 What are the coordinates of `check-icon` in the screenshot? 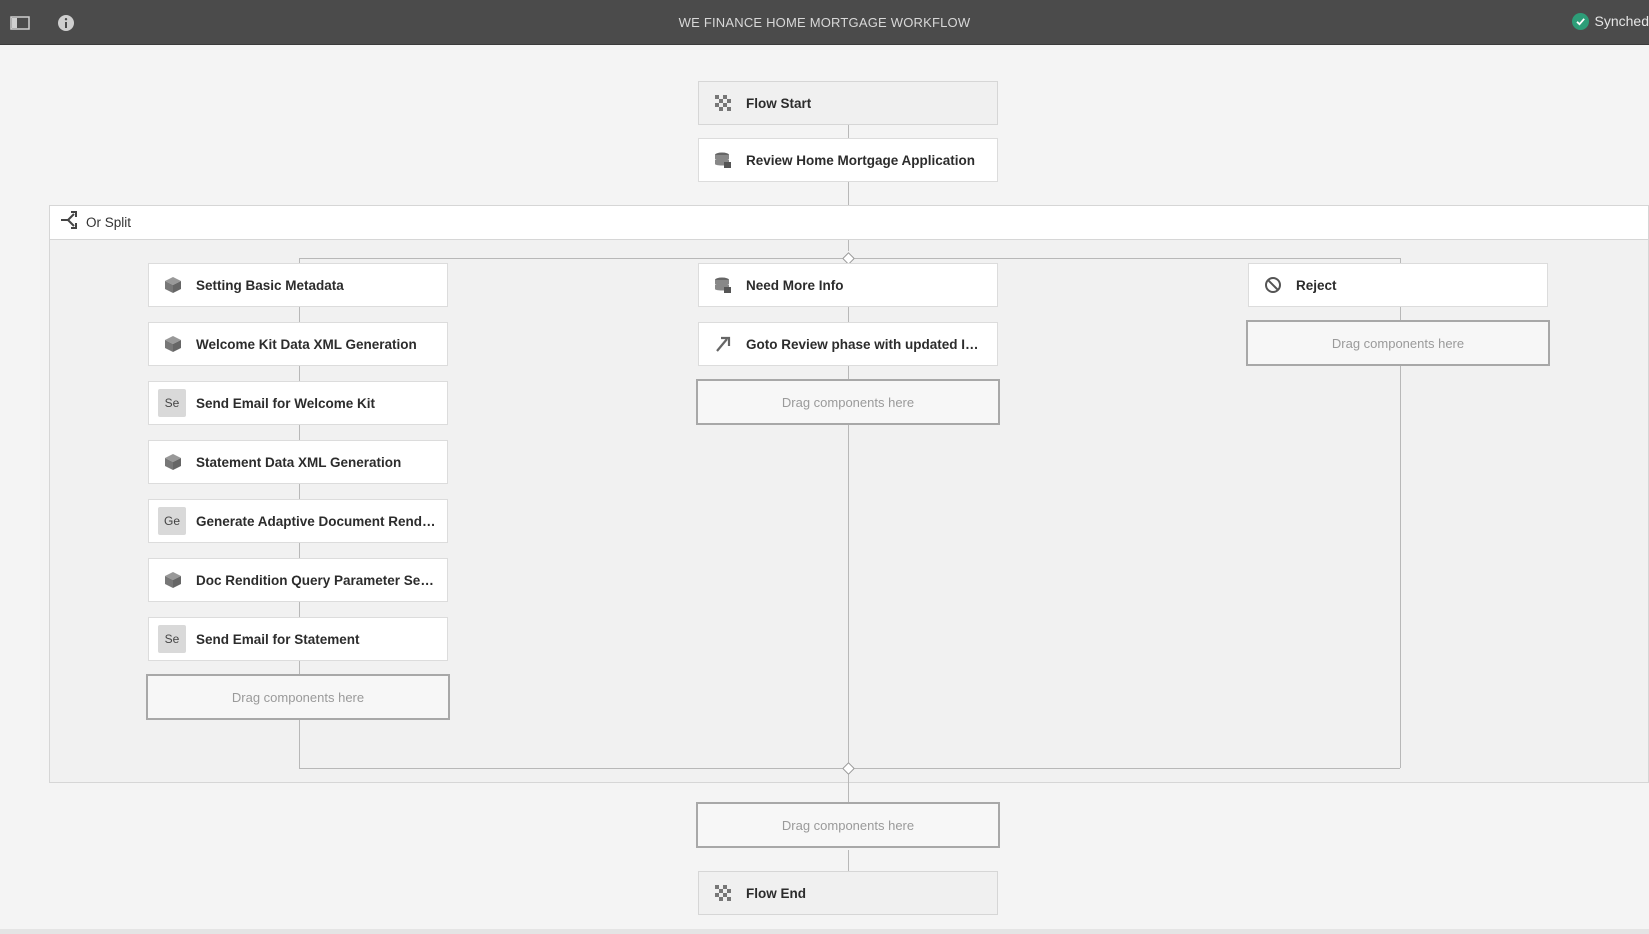 It's located at (1580, 21).